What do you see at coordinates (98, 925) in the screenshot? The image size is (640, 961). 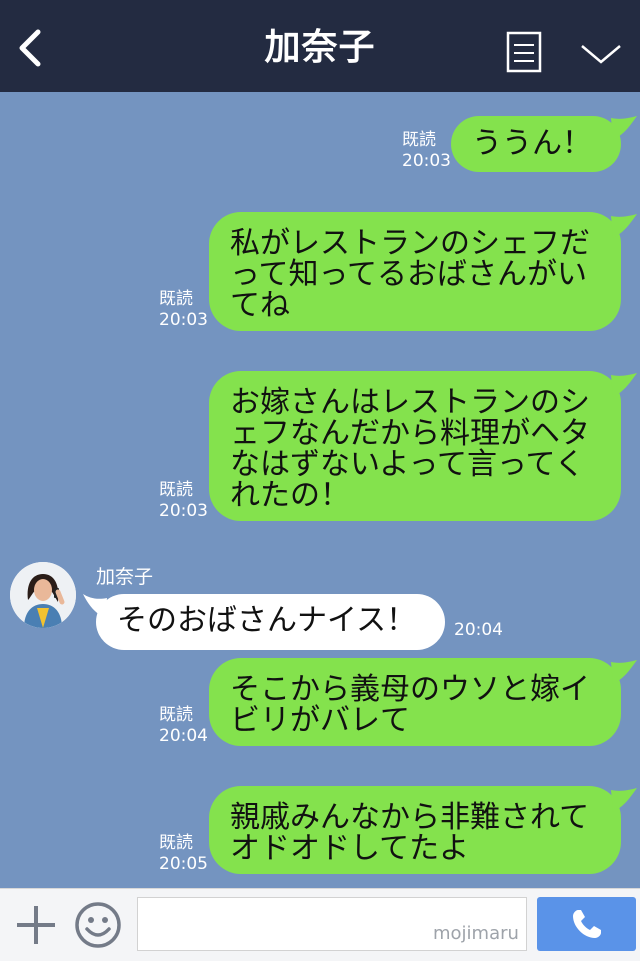 I see `smile-icon` at bounding box center [98, 925].